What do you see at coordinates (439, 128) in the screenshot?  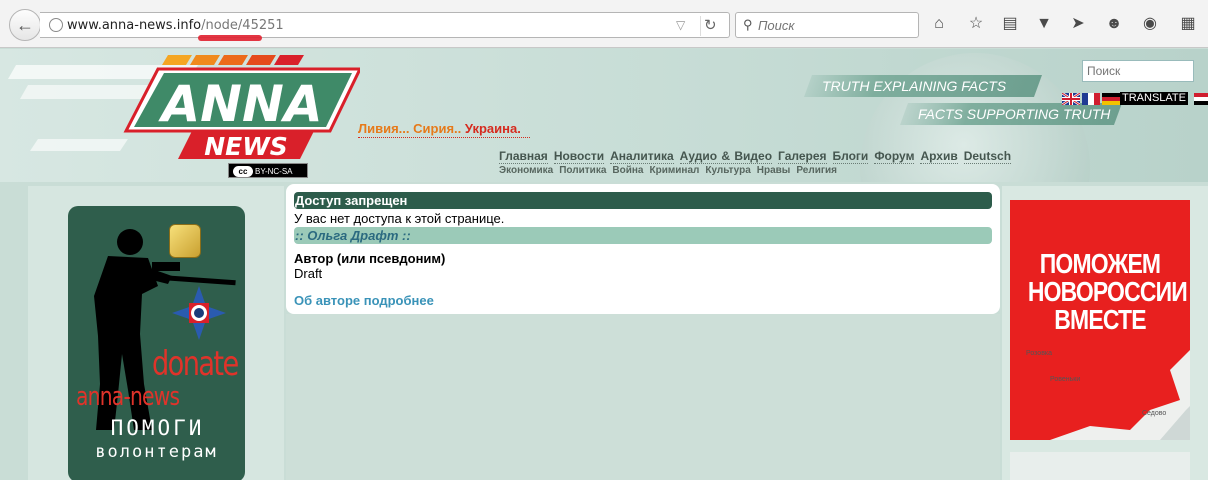 I see `tagline: Ливия... Сирия.. Украина.` at bounding box center [439, 128].